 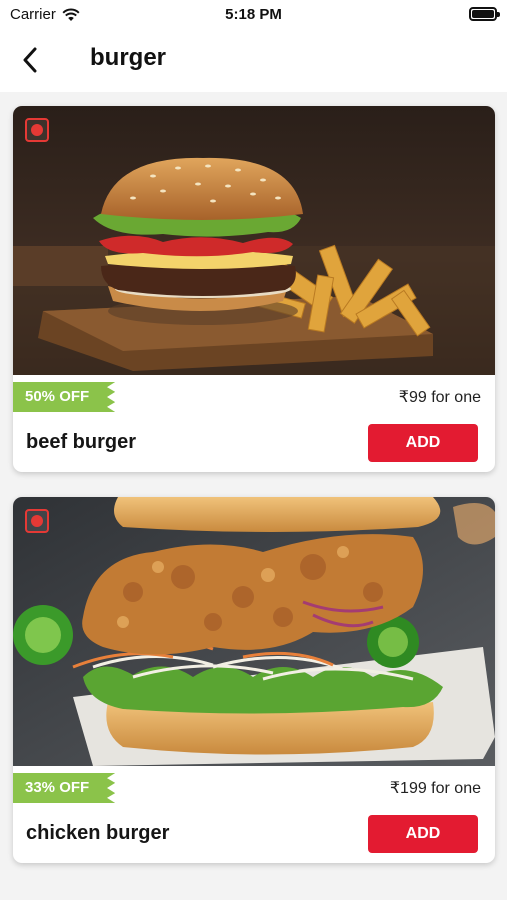 What do you see at coordinates (64, 788) in the screenshot?
I see `discount-badge: 33% OFF` at bounding box center [64, 788].